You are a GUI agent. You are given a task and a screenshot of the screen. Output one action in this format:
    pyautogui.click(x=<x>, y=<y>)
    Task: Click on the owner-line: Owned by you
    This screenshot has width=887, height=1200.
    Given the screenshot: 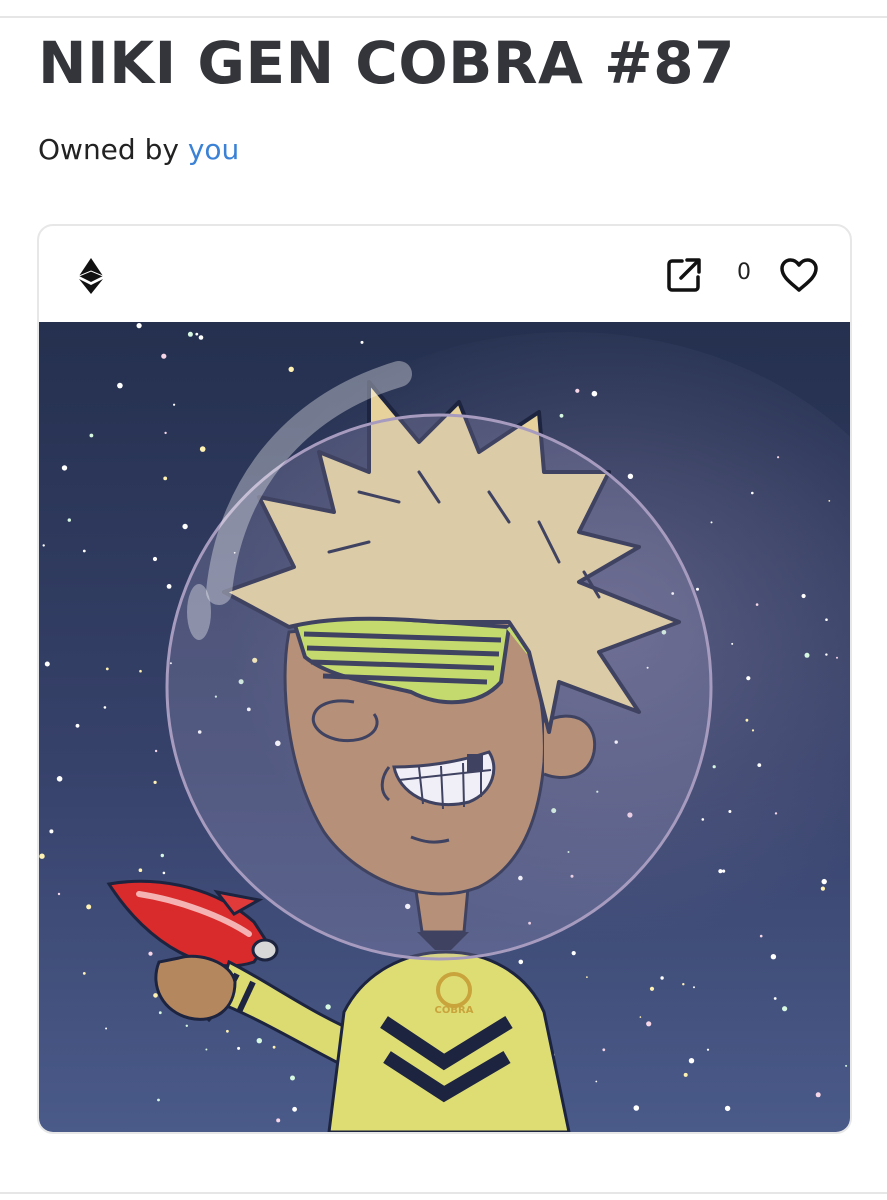 What is the action you would take?
    pyautogui.click(x=138, y=150)
    